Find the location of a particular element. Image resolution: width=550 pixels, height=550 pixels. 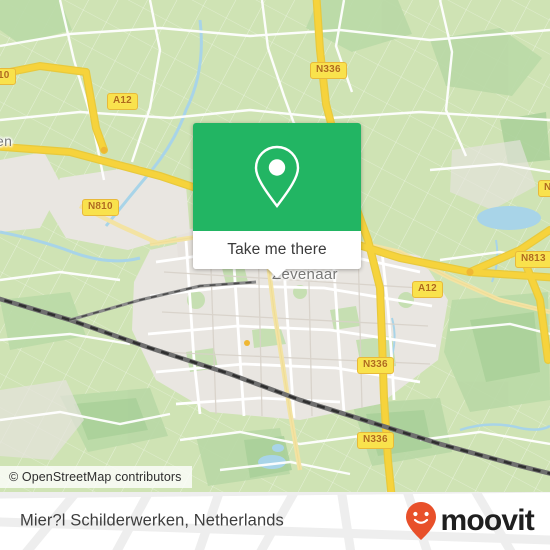

road-shield: N813 is located at coordinates (532, 259).